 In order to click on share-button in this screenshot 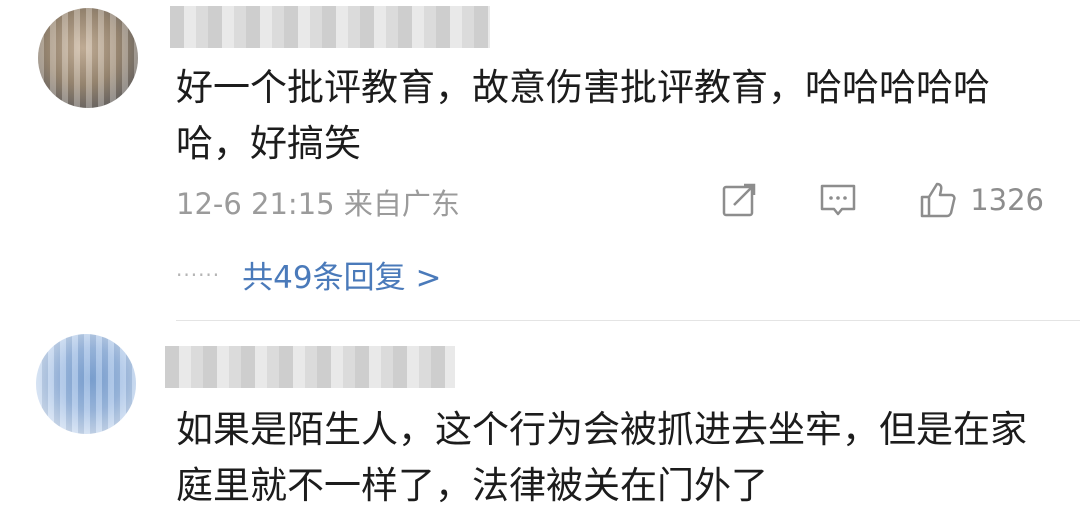, I will do `click(739, 200)`.